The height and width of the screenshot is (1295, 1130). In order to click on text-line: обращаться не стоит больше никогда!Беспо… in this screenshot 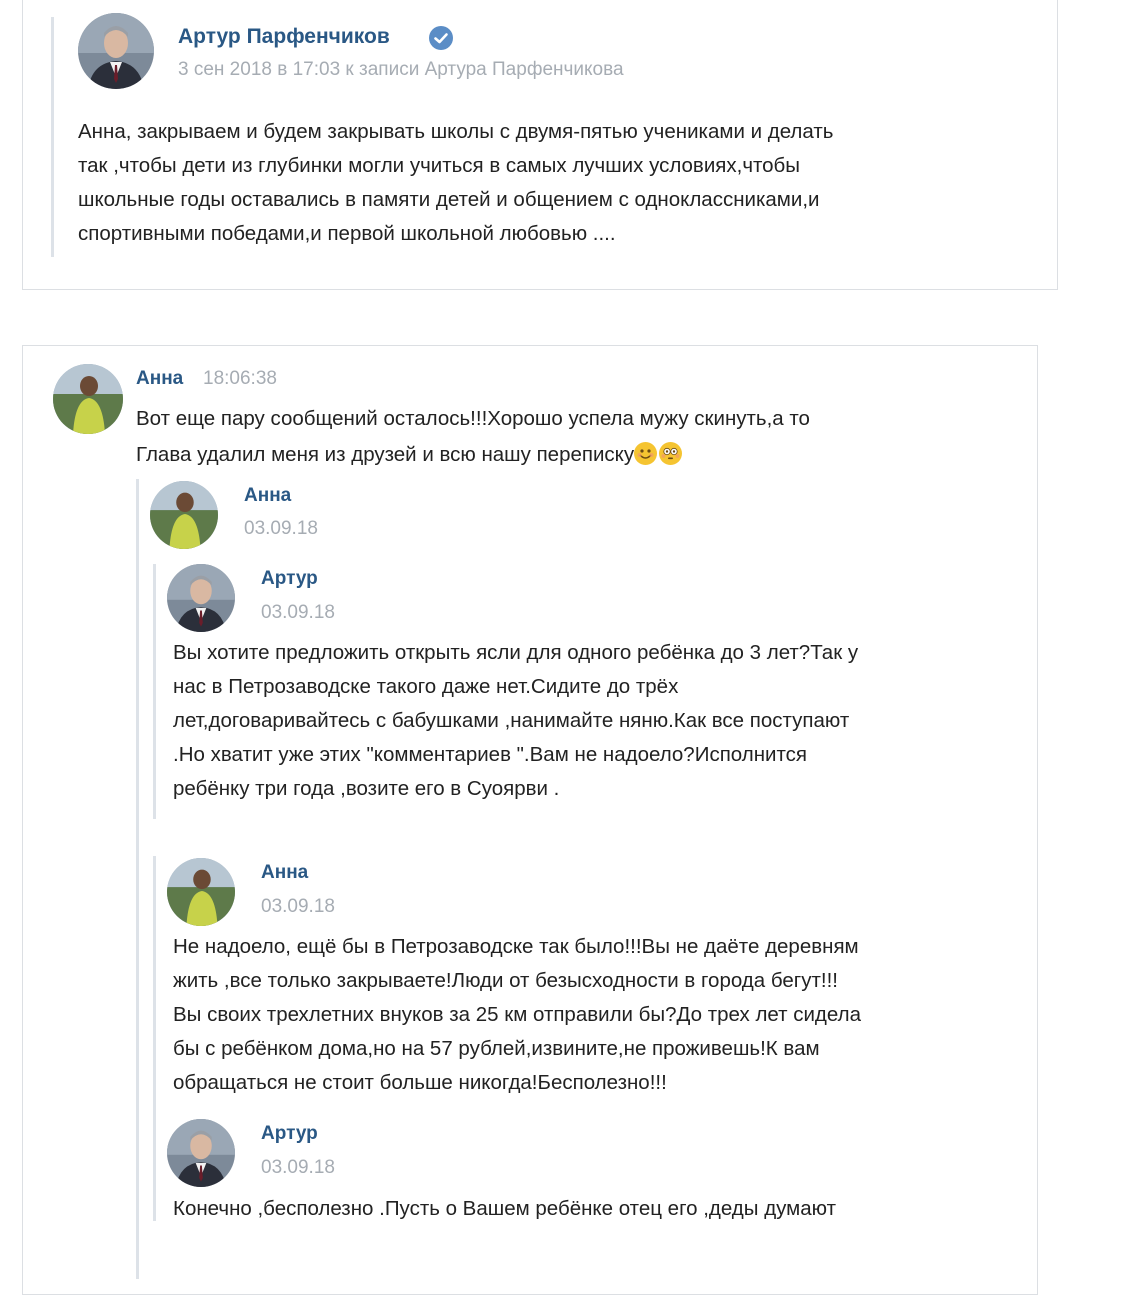, I will do `click(420, 1082)`.